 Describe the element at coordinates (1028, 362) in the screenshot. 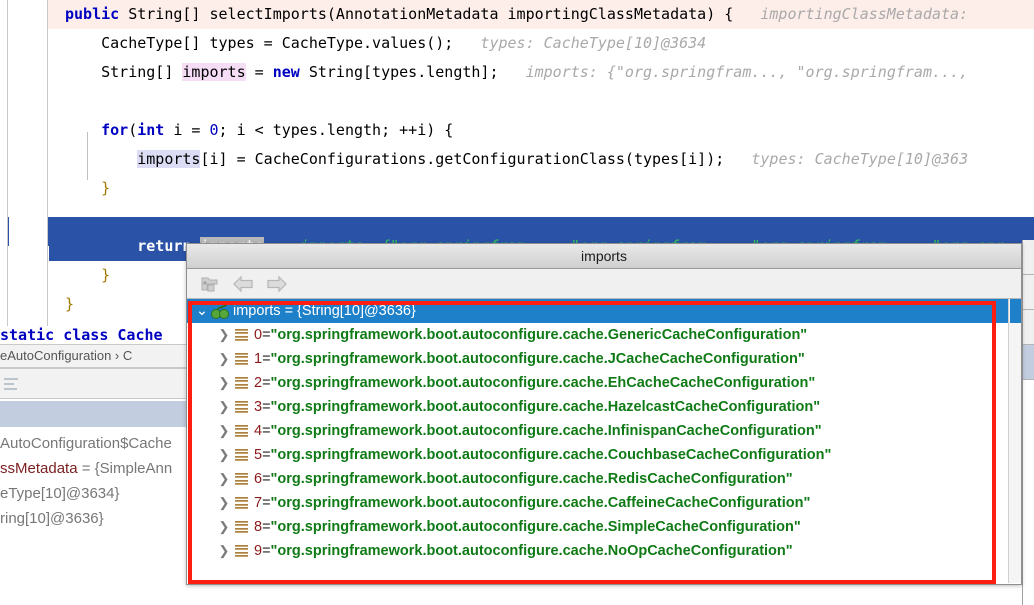

I see `background-right-row-selected` at that location.